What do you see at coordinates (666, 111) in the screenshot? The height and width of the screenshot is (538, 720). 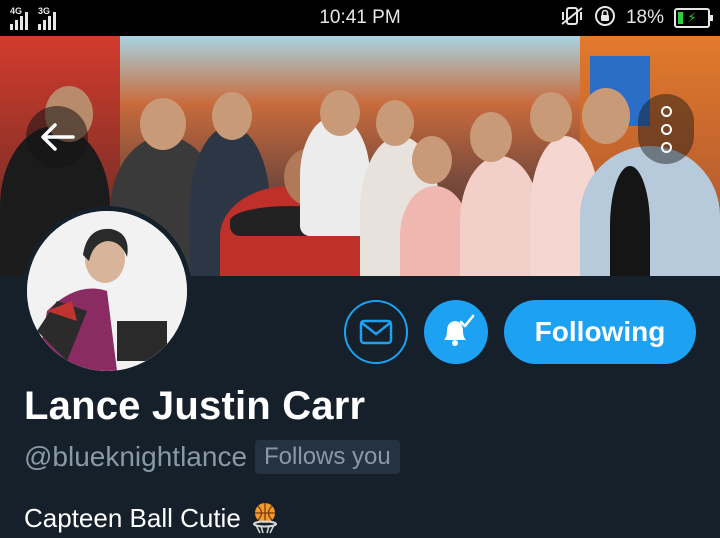 I see `more-vertical-icon` at bounding box center [666, 111].